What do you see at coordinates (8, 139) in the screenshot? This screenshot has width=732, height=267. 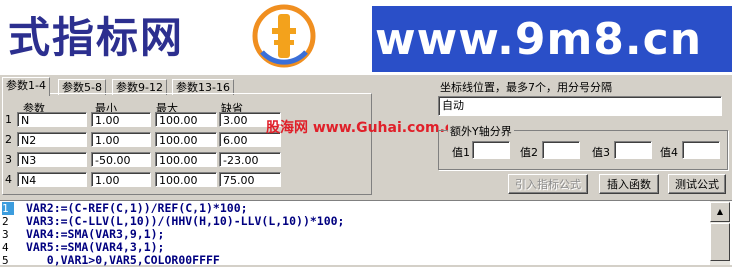 I see `row-number: 2` at bounding box center [8, 139].